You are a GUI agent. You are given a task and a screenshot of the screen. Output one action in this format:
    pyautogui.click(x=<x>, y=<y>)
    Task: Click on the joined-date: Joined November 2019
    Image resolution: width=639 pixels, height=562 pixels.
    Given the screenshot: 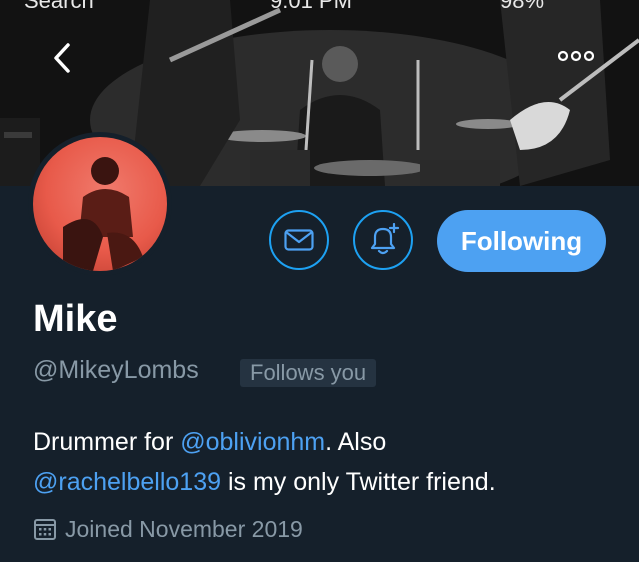 What is the action you would take?
    pyautogui.click(x=168, y=529)
    